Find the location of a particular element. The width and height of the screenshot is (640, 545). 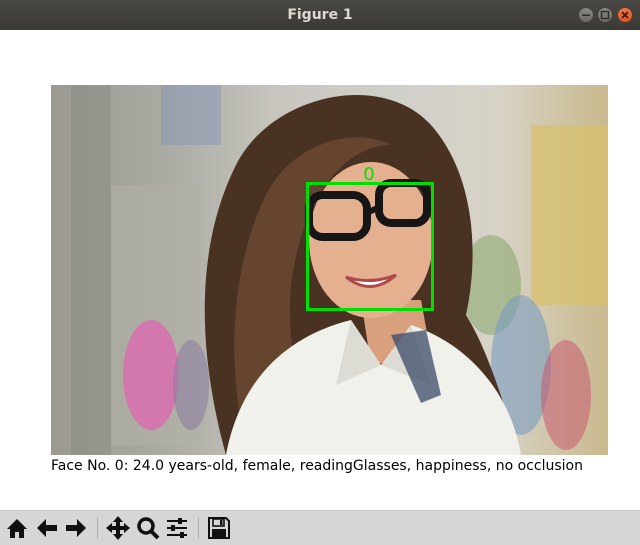

minimize-button is located at coordinates (586, 15).